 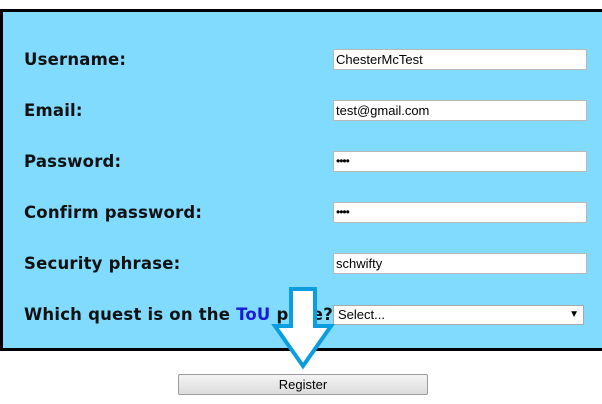 What do you see at coordinates (113, 212) in the screenshot?
I see `confirm-password-label: Confirm password:` at bounding box center [113, 212].